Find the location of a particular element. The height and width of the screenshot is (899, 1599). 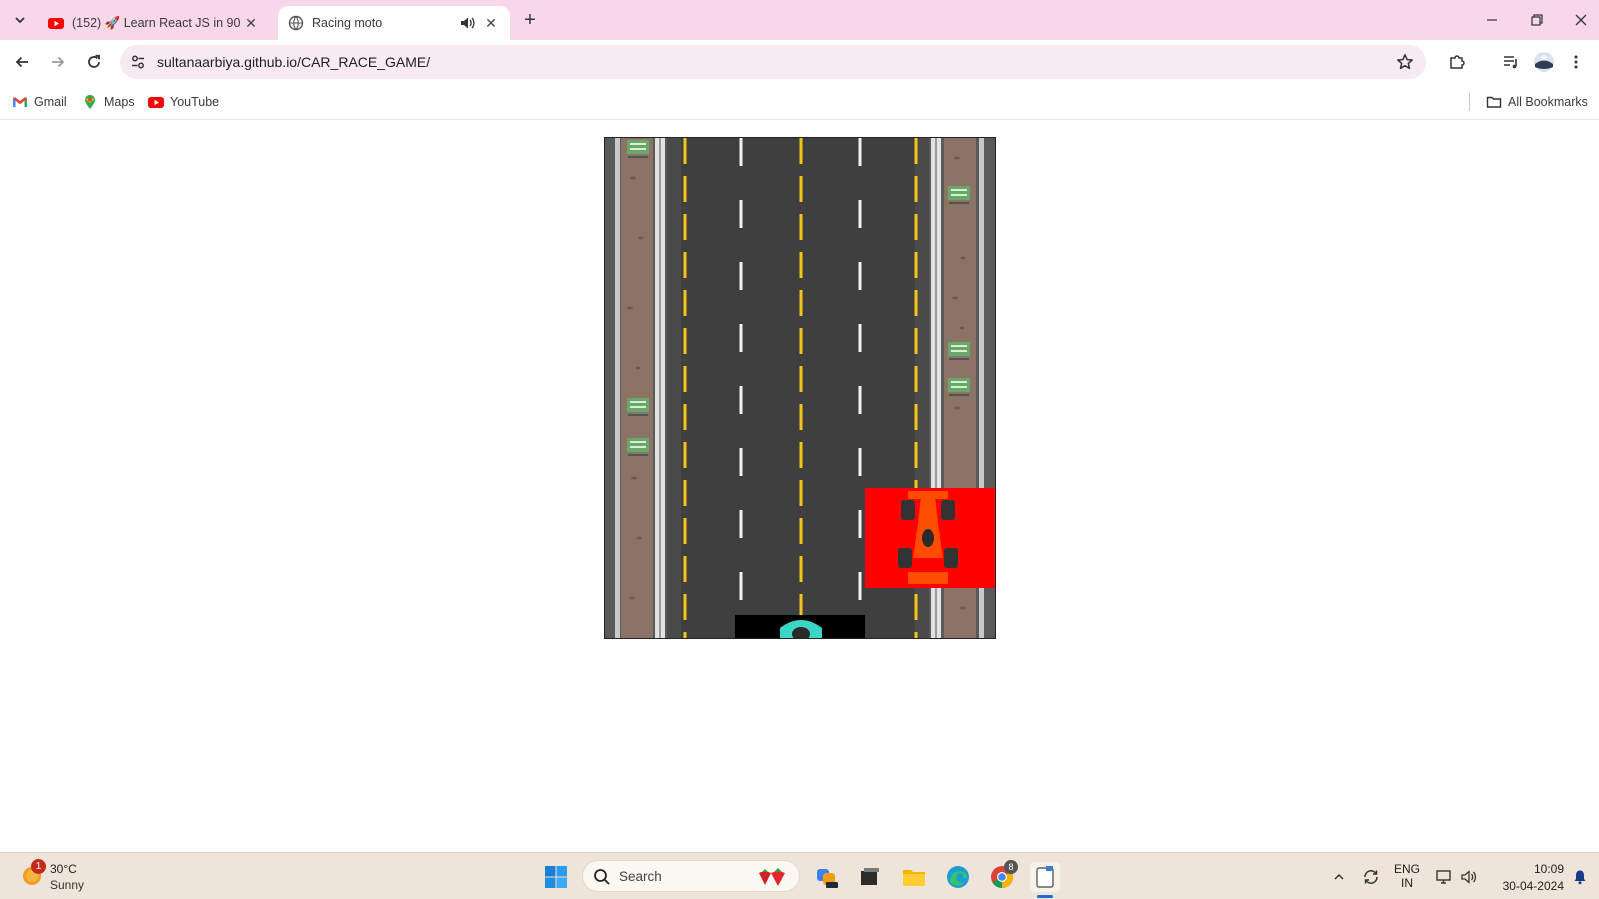

bookmark-youtube: YouTube is located at coordinates (183, 102).